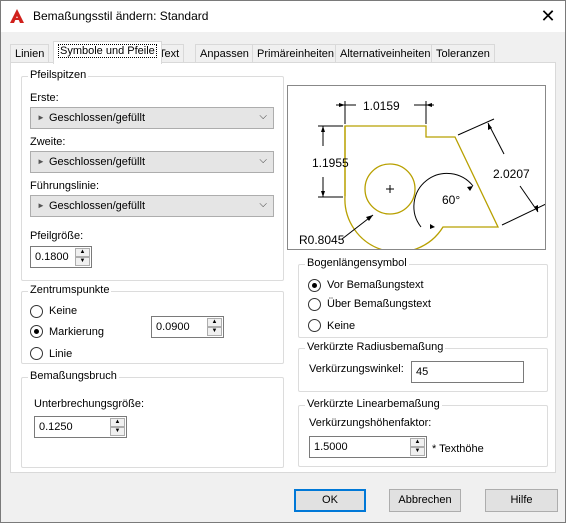 Image resolution: width=566 pixels, height=523 pixels. What do you see at coordinates (36, 311) in the screenshot?
I see `center-none-radio` at bounding box center [36, 311].